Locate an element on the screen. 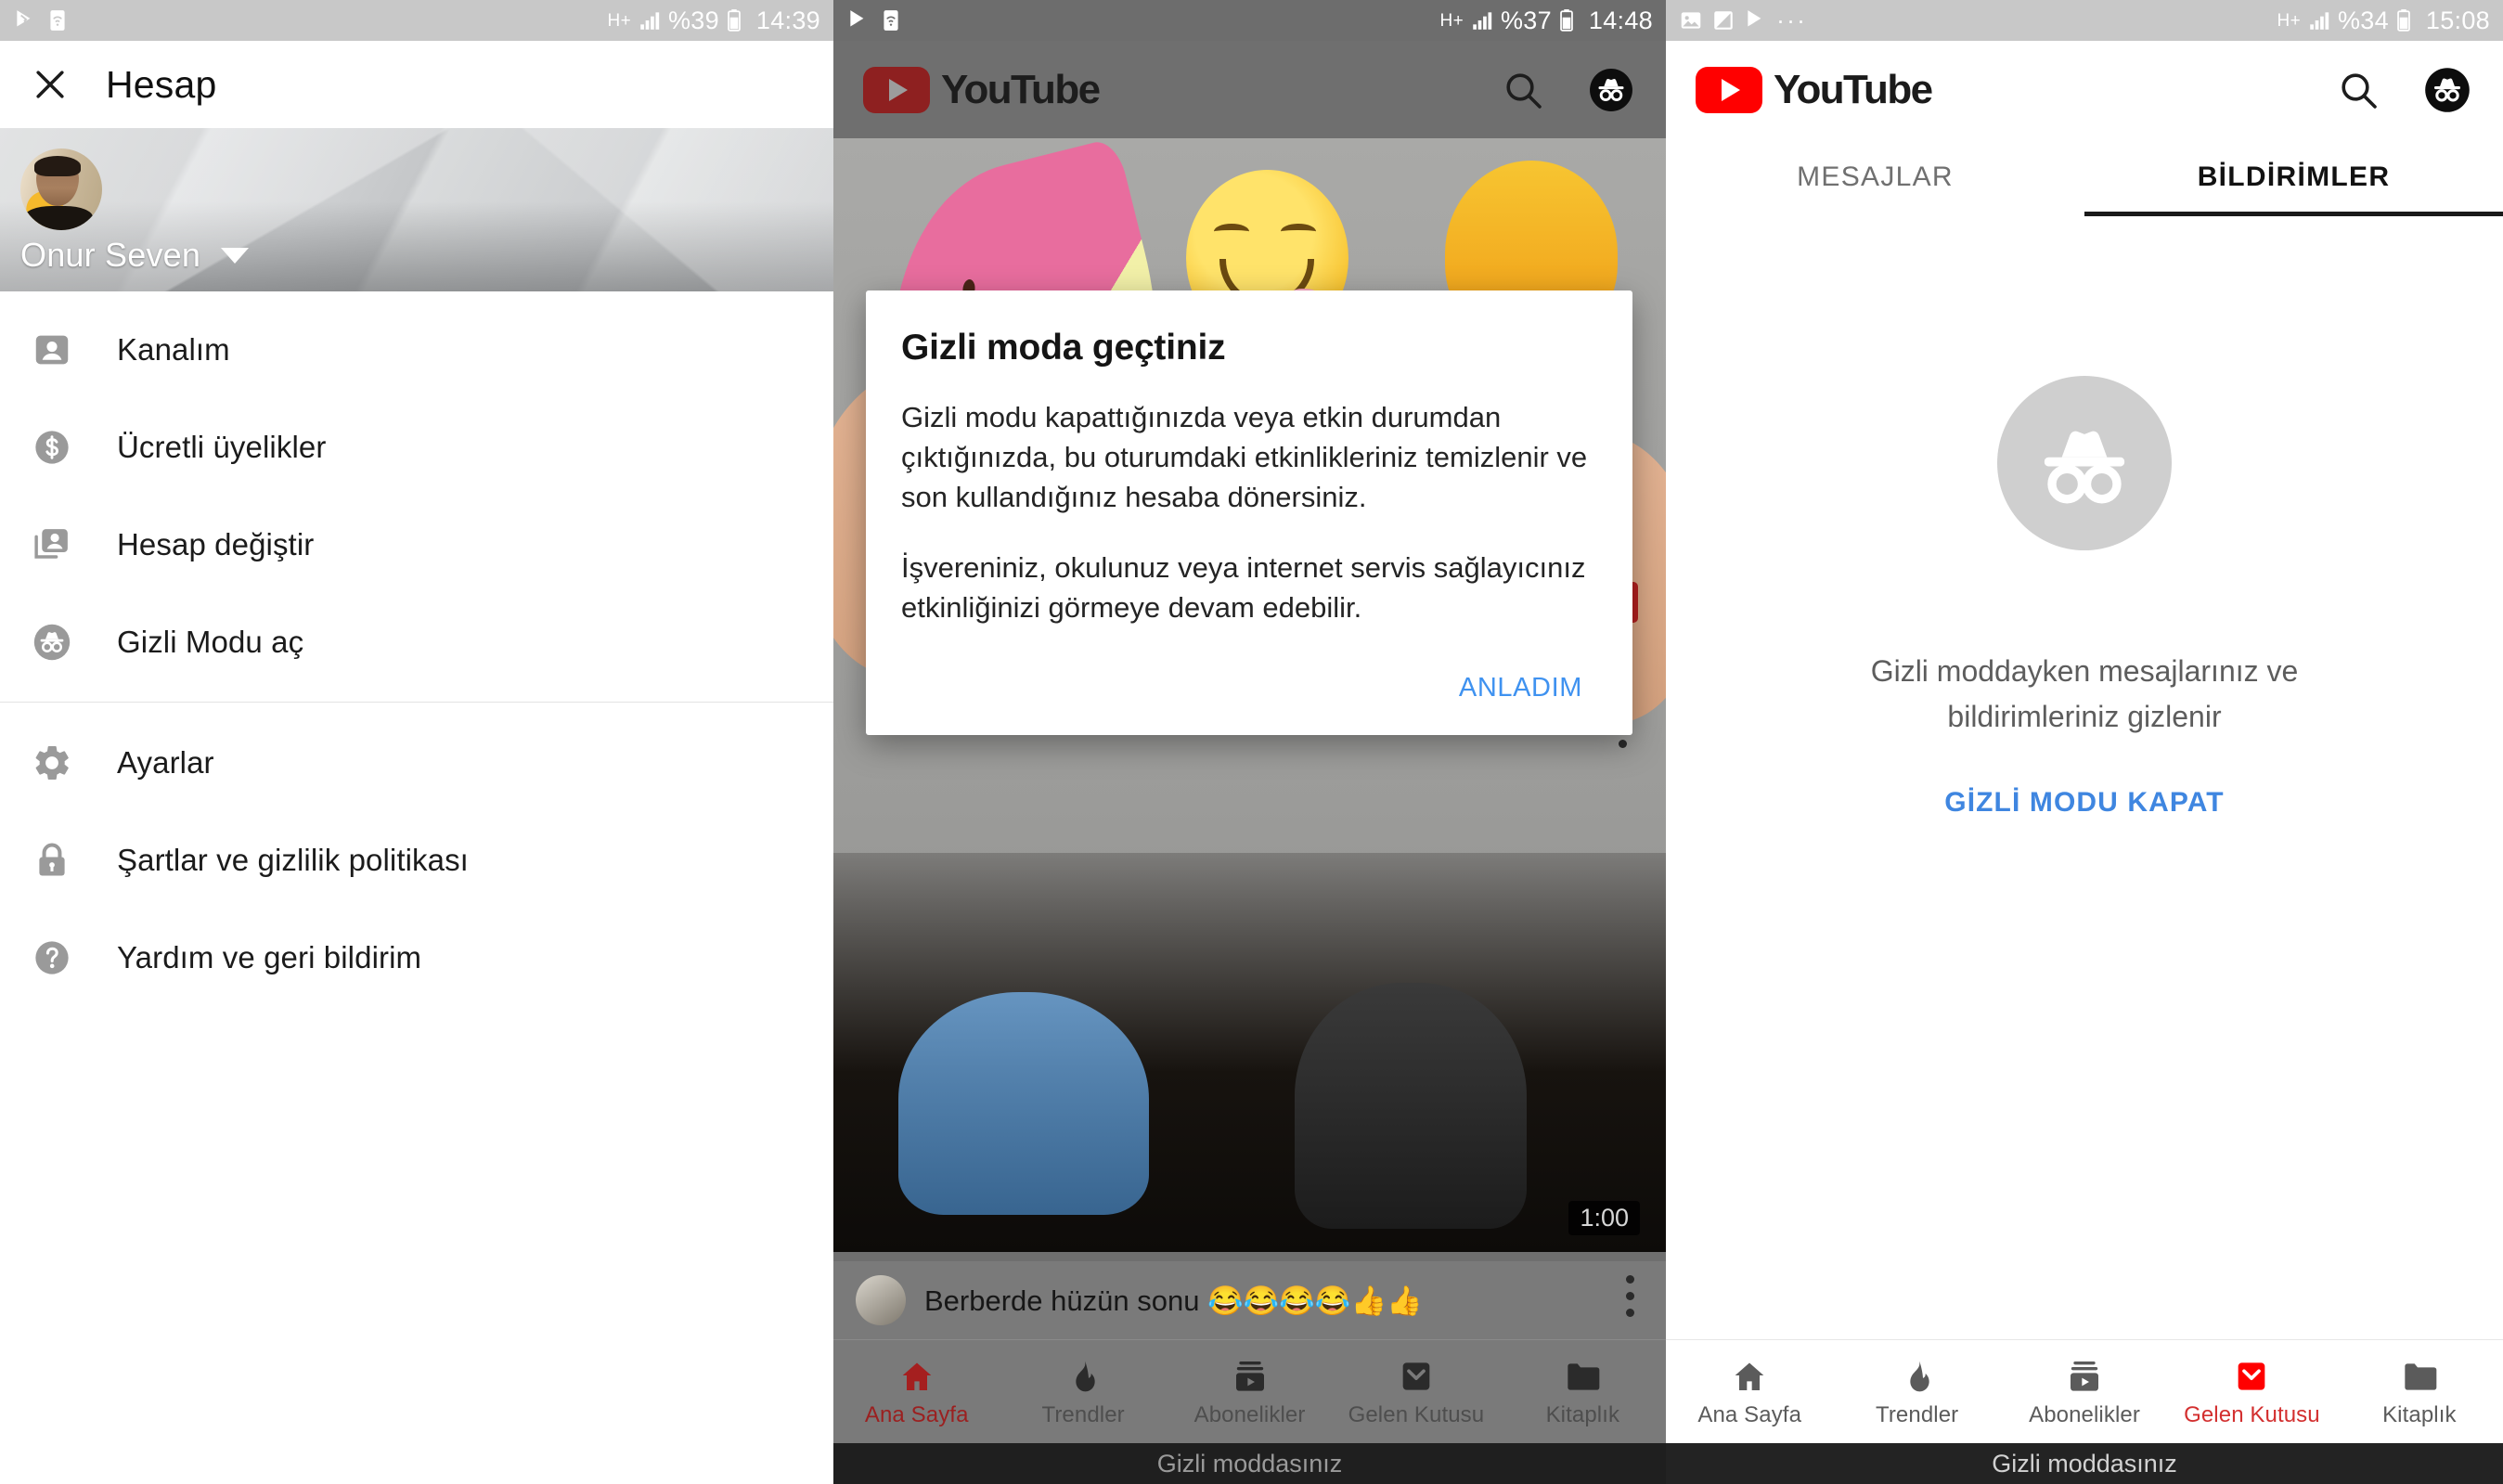 The width and height of the screenshot is (2503, 1484). youtube-play-icon is located at coordinates (1729, 90).